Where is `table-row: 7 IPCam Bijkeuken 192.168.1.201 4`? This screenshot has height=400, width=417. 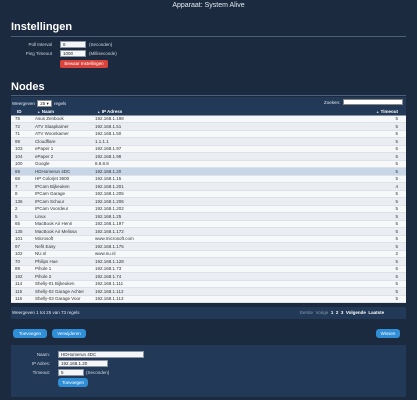 table-row: 7 IPCam Bijkeuken 192.168.1.201 4 is located at coordinates (208, 186).